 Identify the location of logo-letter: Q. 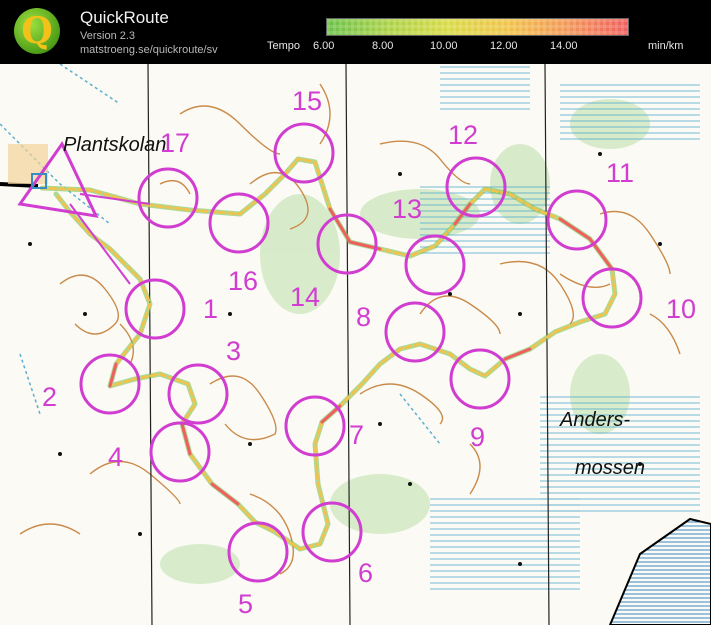
(37, 31).